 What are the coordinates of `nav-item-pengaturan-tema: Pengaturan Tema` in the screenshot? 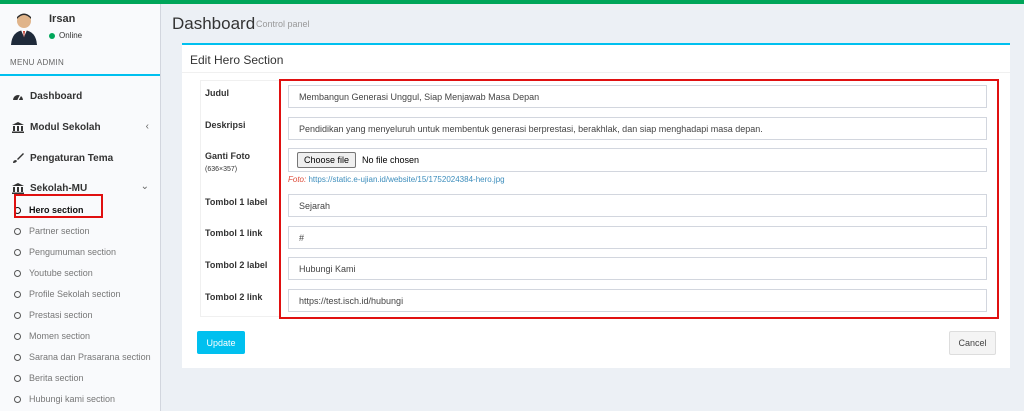 It's located at (80, 158).